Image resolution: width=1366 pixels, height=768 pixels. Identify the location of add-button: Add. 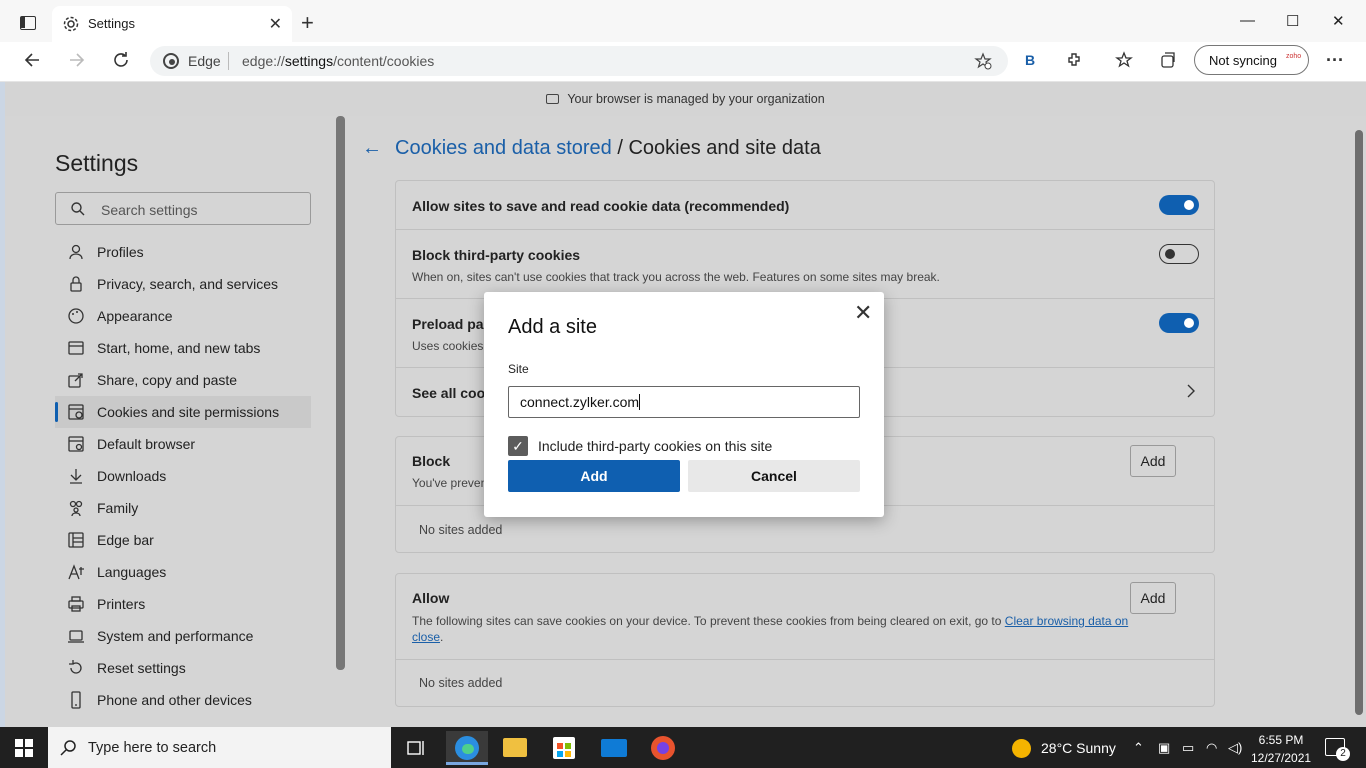
(594, 476).